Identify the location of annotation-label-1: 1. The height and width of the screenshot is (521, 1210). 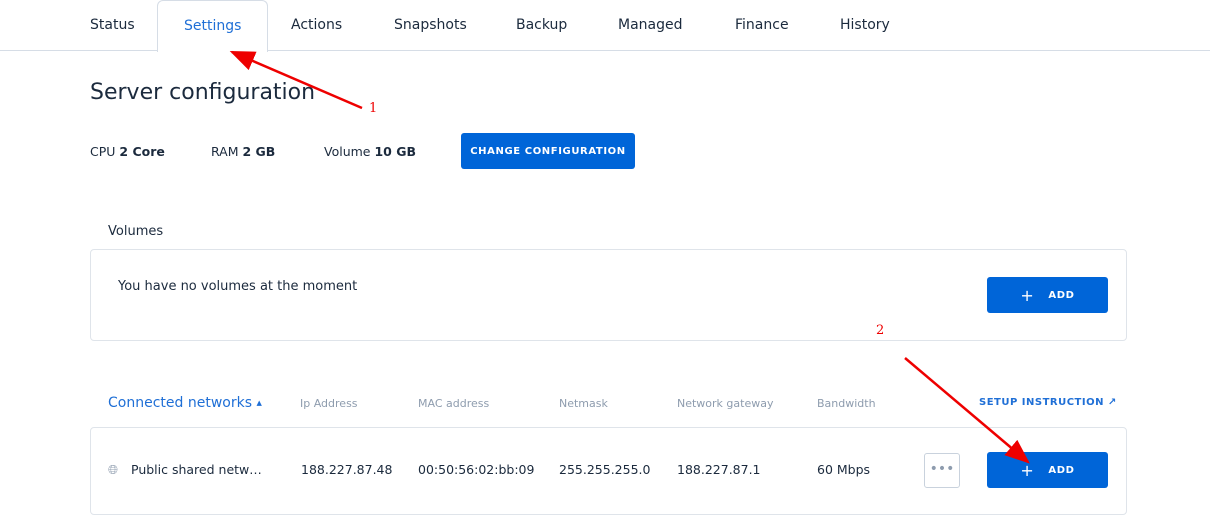
(373, 108).